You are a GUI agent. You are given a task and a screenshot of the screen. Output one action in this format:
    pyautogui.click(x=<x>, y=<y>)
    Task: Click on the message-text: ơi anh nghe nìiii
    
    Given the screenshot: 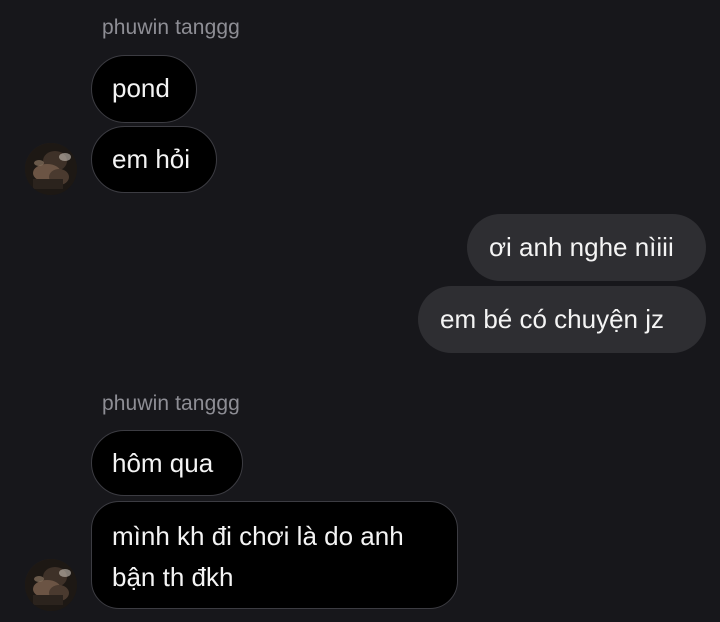 What is the action you would take?
    pyautogui.click(x=581, y=247)
    